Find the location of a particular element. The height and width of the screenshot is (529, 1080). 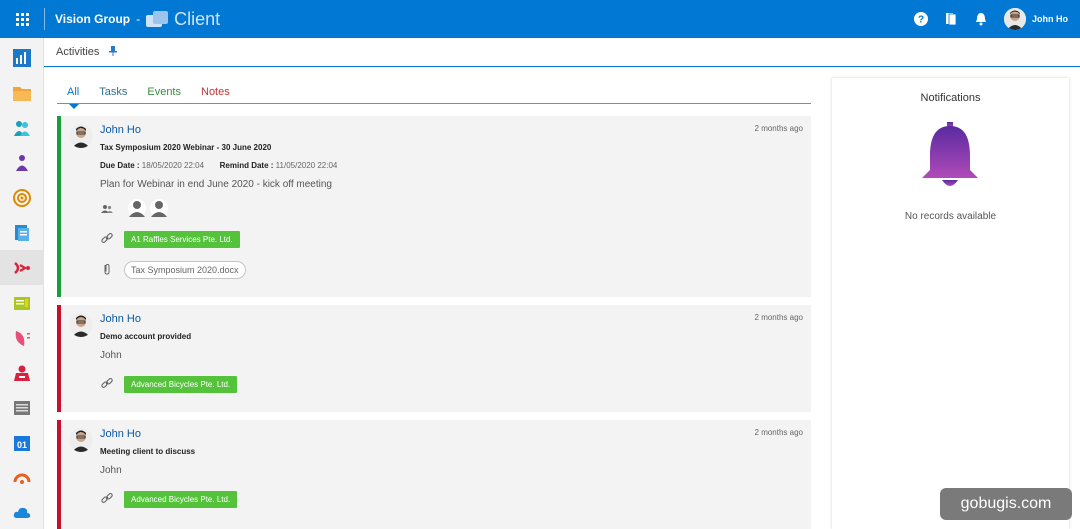

team-icon is located at coordinates (22, 162).